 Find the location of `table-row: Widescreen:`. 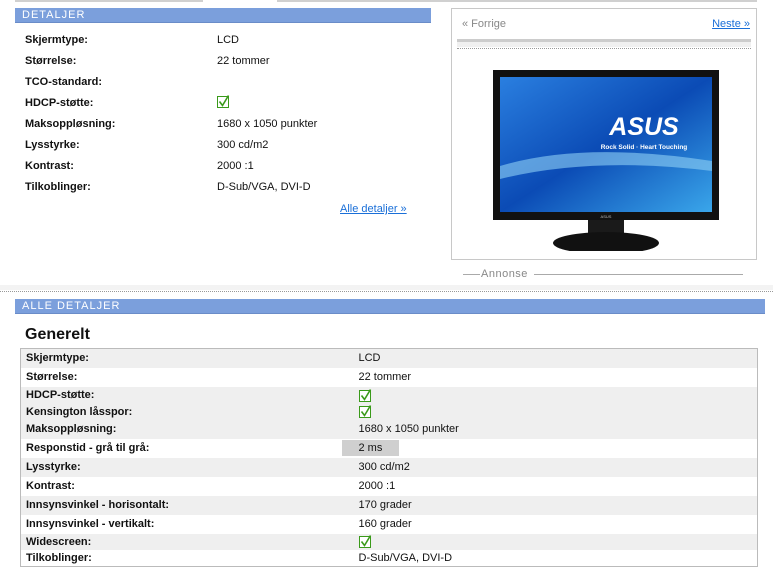

table-row: Widescreen: is located at coordinates (389, 541).